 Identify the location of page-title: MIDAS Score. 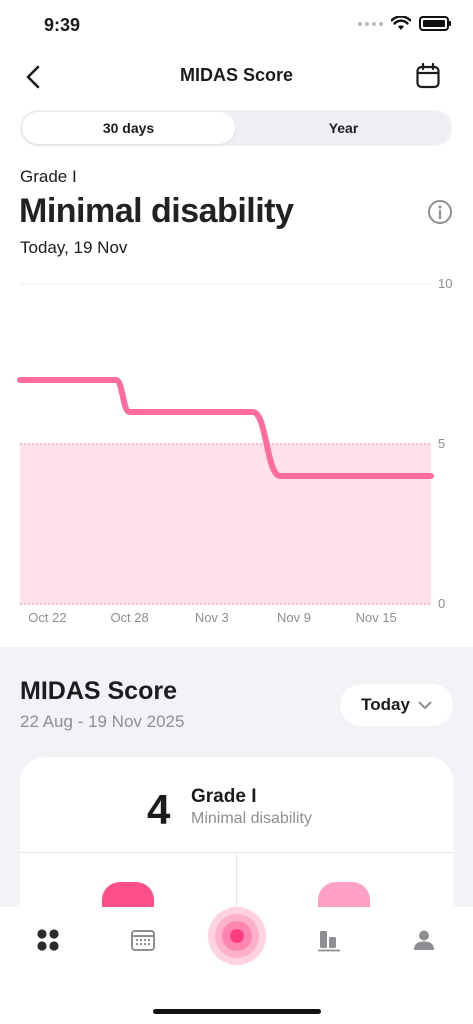
(236, 75).